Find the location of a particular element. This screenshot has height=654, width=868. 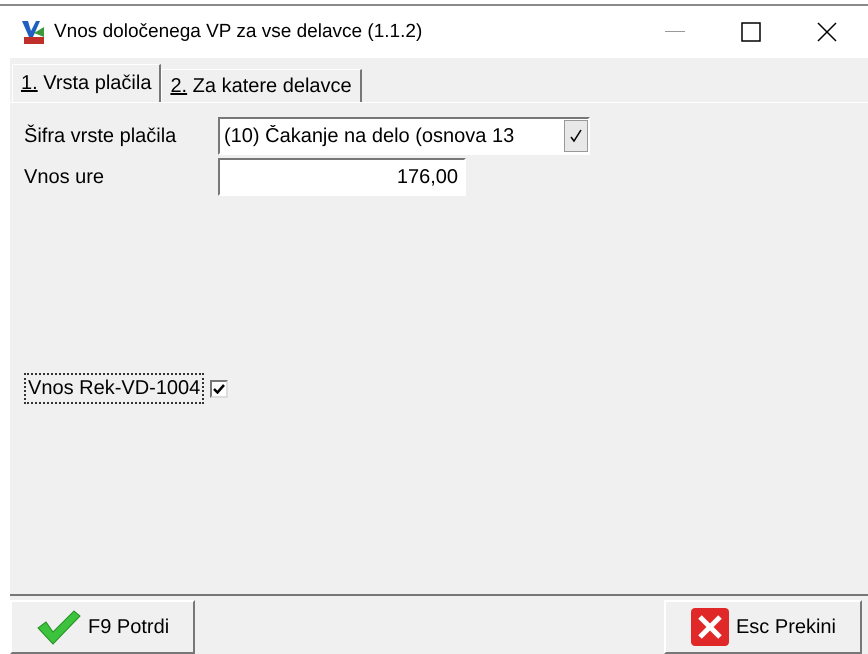

checkbox is located at coordinates (219, 389).